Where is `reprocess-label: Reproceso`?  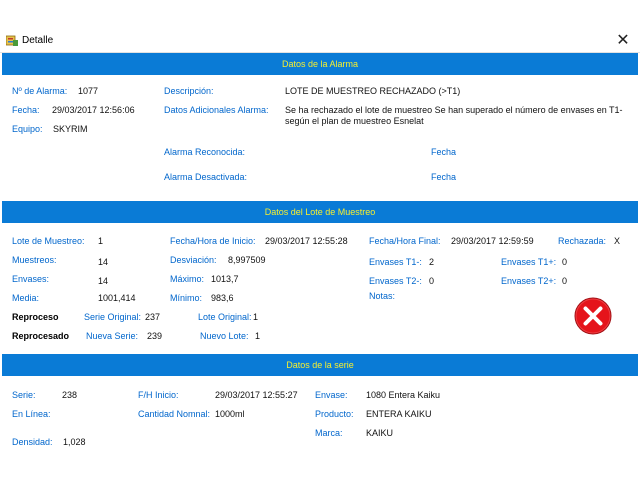
reprocess-label: Reproceso is located at coordinates (35, 317).